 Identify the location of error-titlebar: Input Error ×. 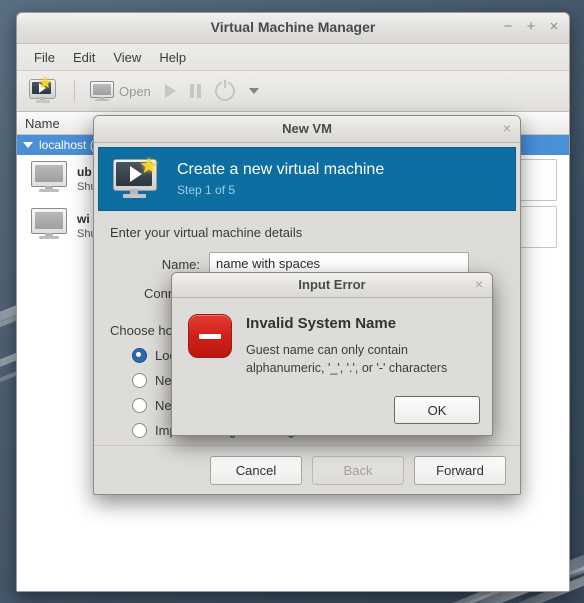
(332, 285).